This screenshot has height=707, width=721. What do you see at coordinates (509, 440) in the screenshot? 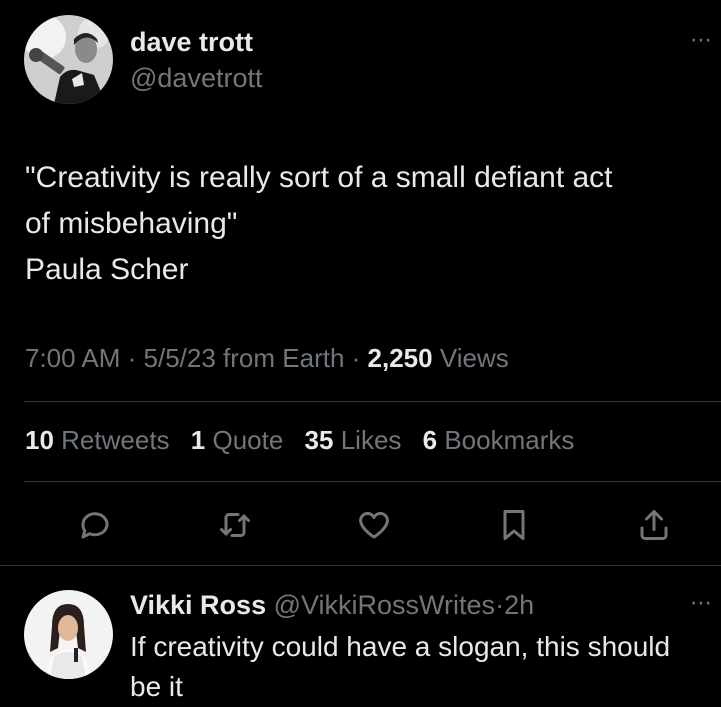
I see `bookmarks-label: Bookmarks` at bounding box center [509, 440].